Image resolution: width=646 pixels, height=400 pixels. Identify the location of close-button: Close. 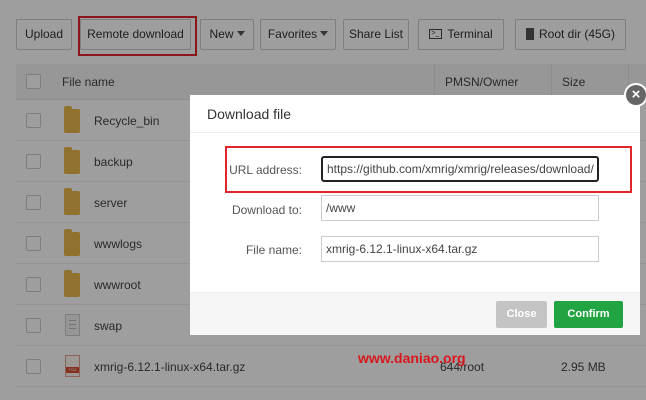
(521, 314).